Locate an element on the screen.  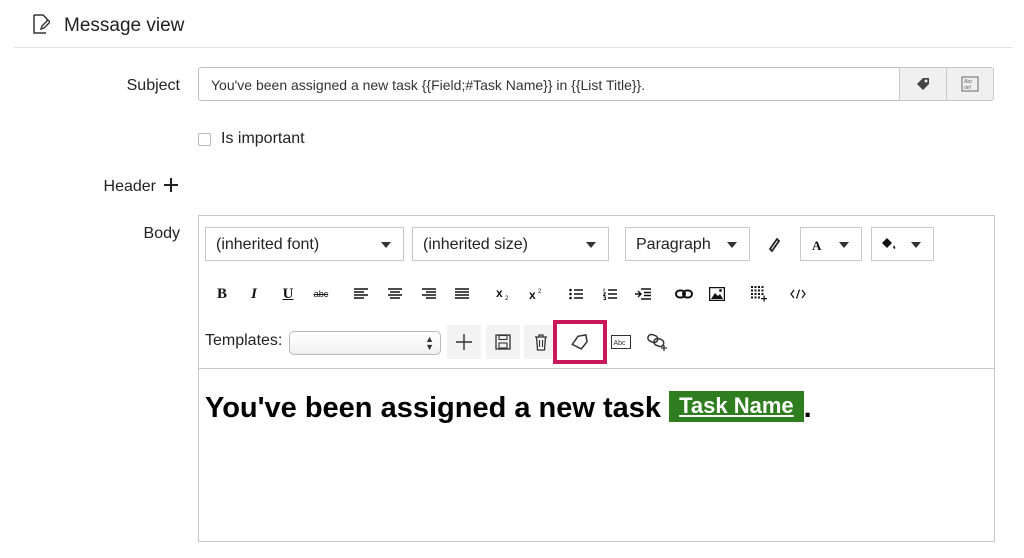
subscript-icon: x 2 is located at coordinates (502, 294).